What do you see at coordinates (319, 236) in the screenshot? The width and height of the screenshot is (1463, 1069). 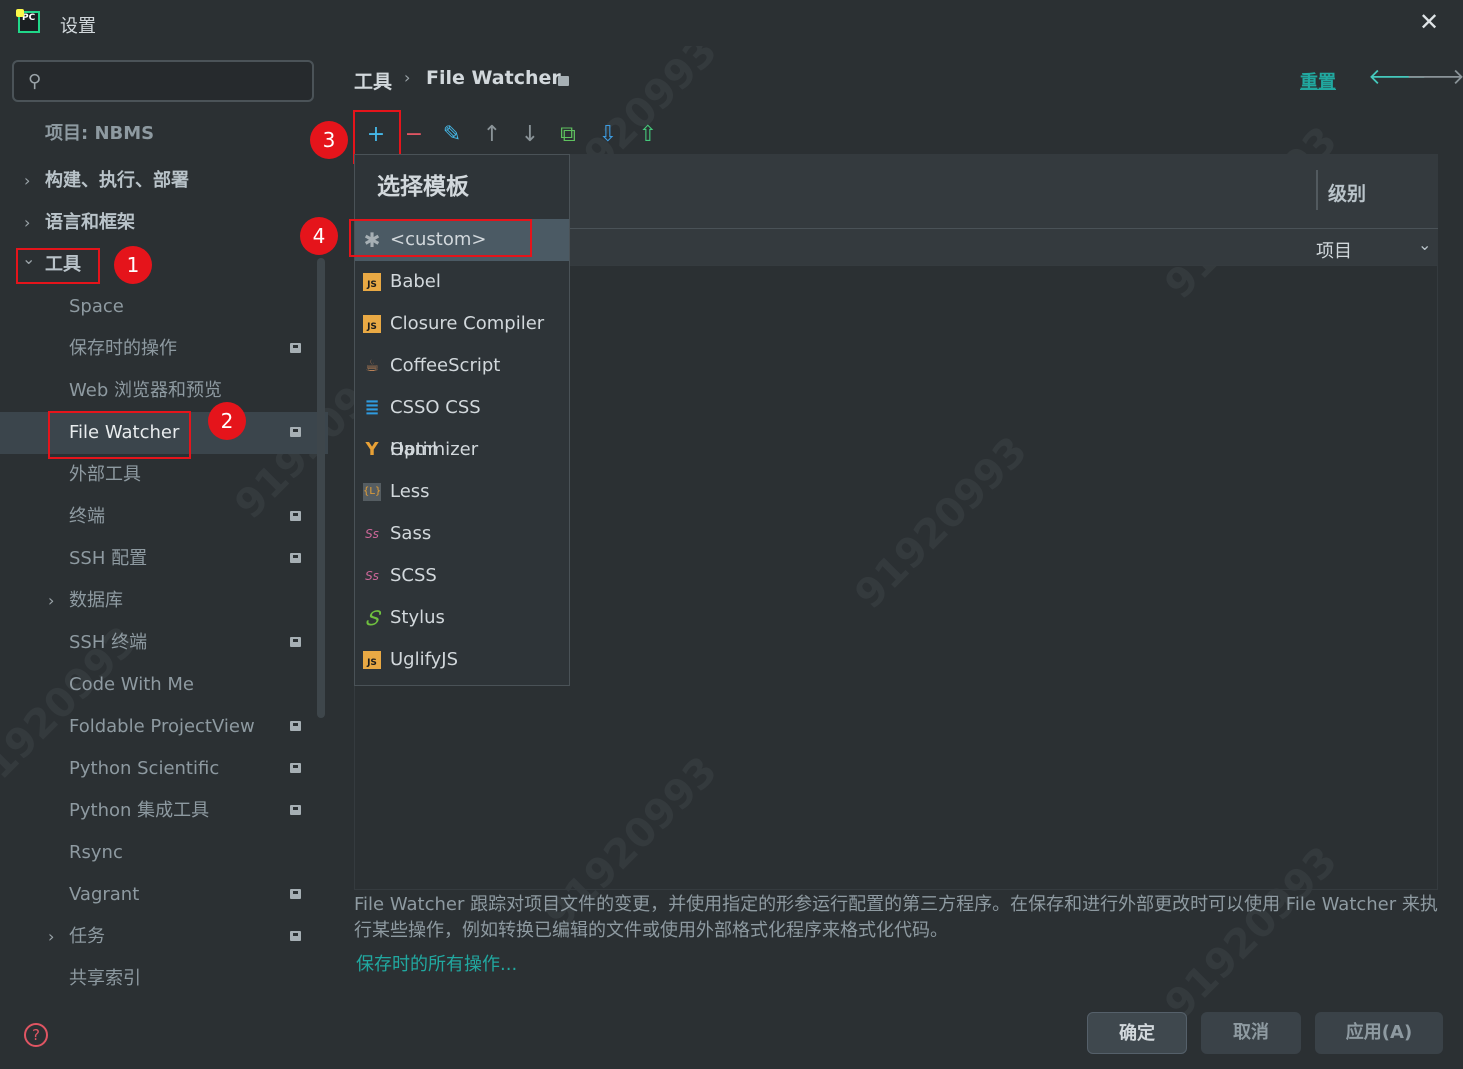 I see `annotation-marker: 4` at bounding box center [319, 236].